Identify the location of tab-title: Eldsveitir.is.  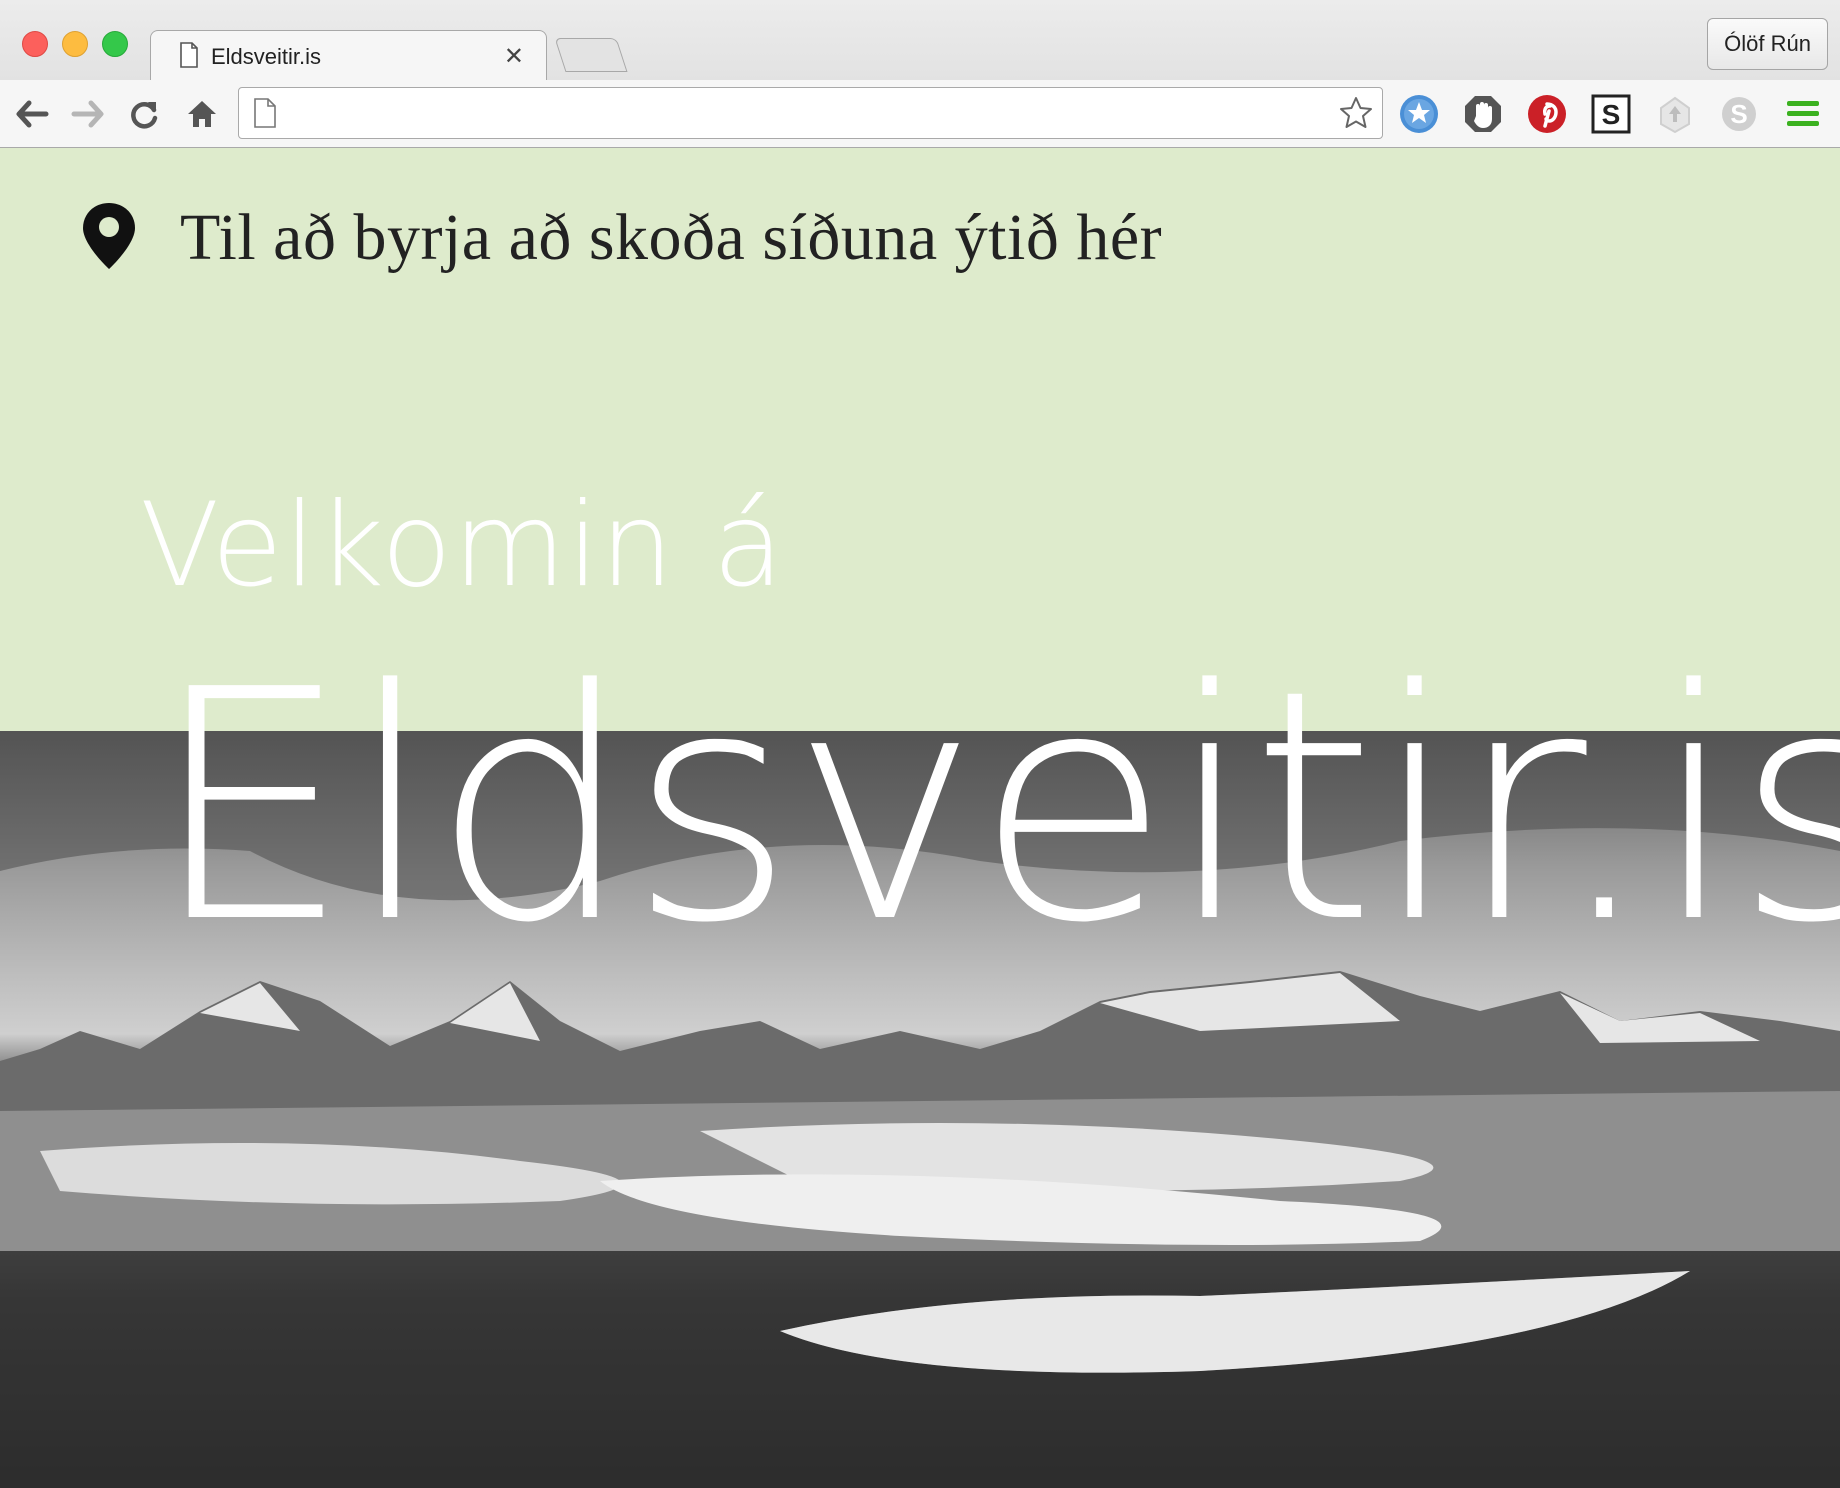
(266, 56).